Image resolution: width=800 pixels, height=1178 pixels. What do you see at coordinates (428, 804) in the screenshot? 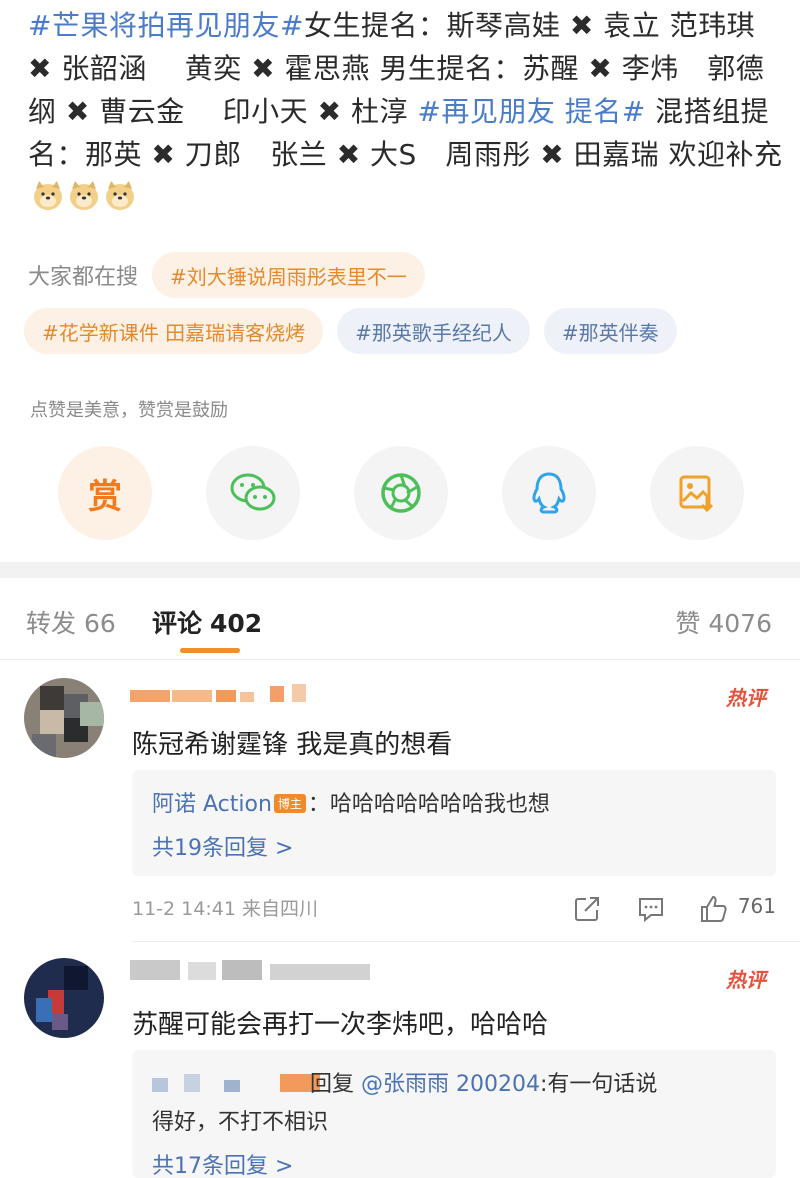
I see `reply-text: ：哈哈哈哈哈哈哈我也想` at bounding box center [428, 804].